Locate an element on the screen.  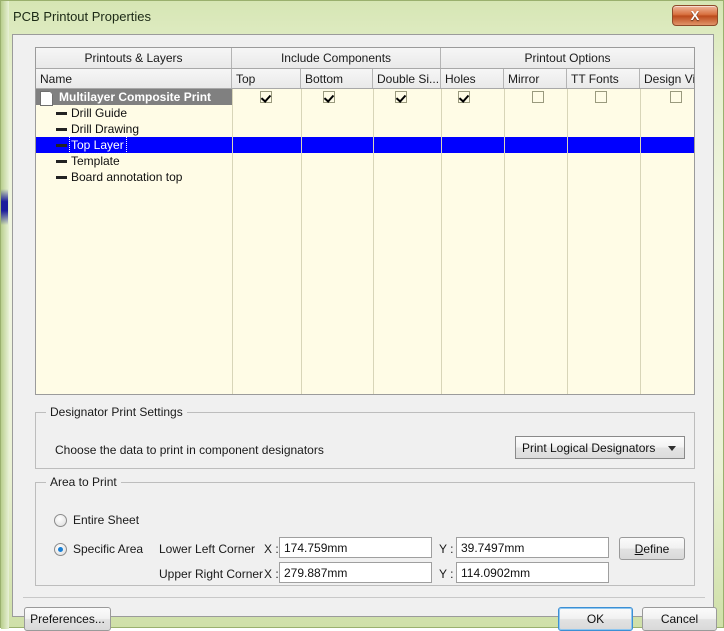
window-left-edge is located at coordinates (5, 315).